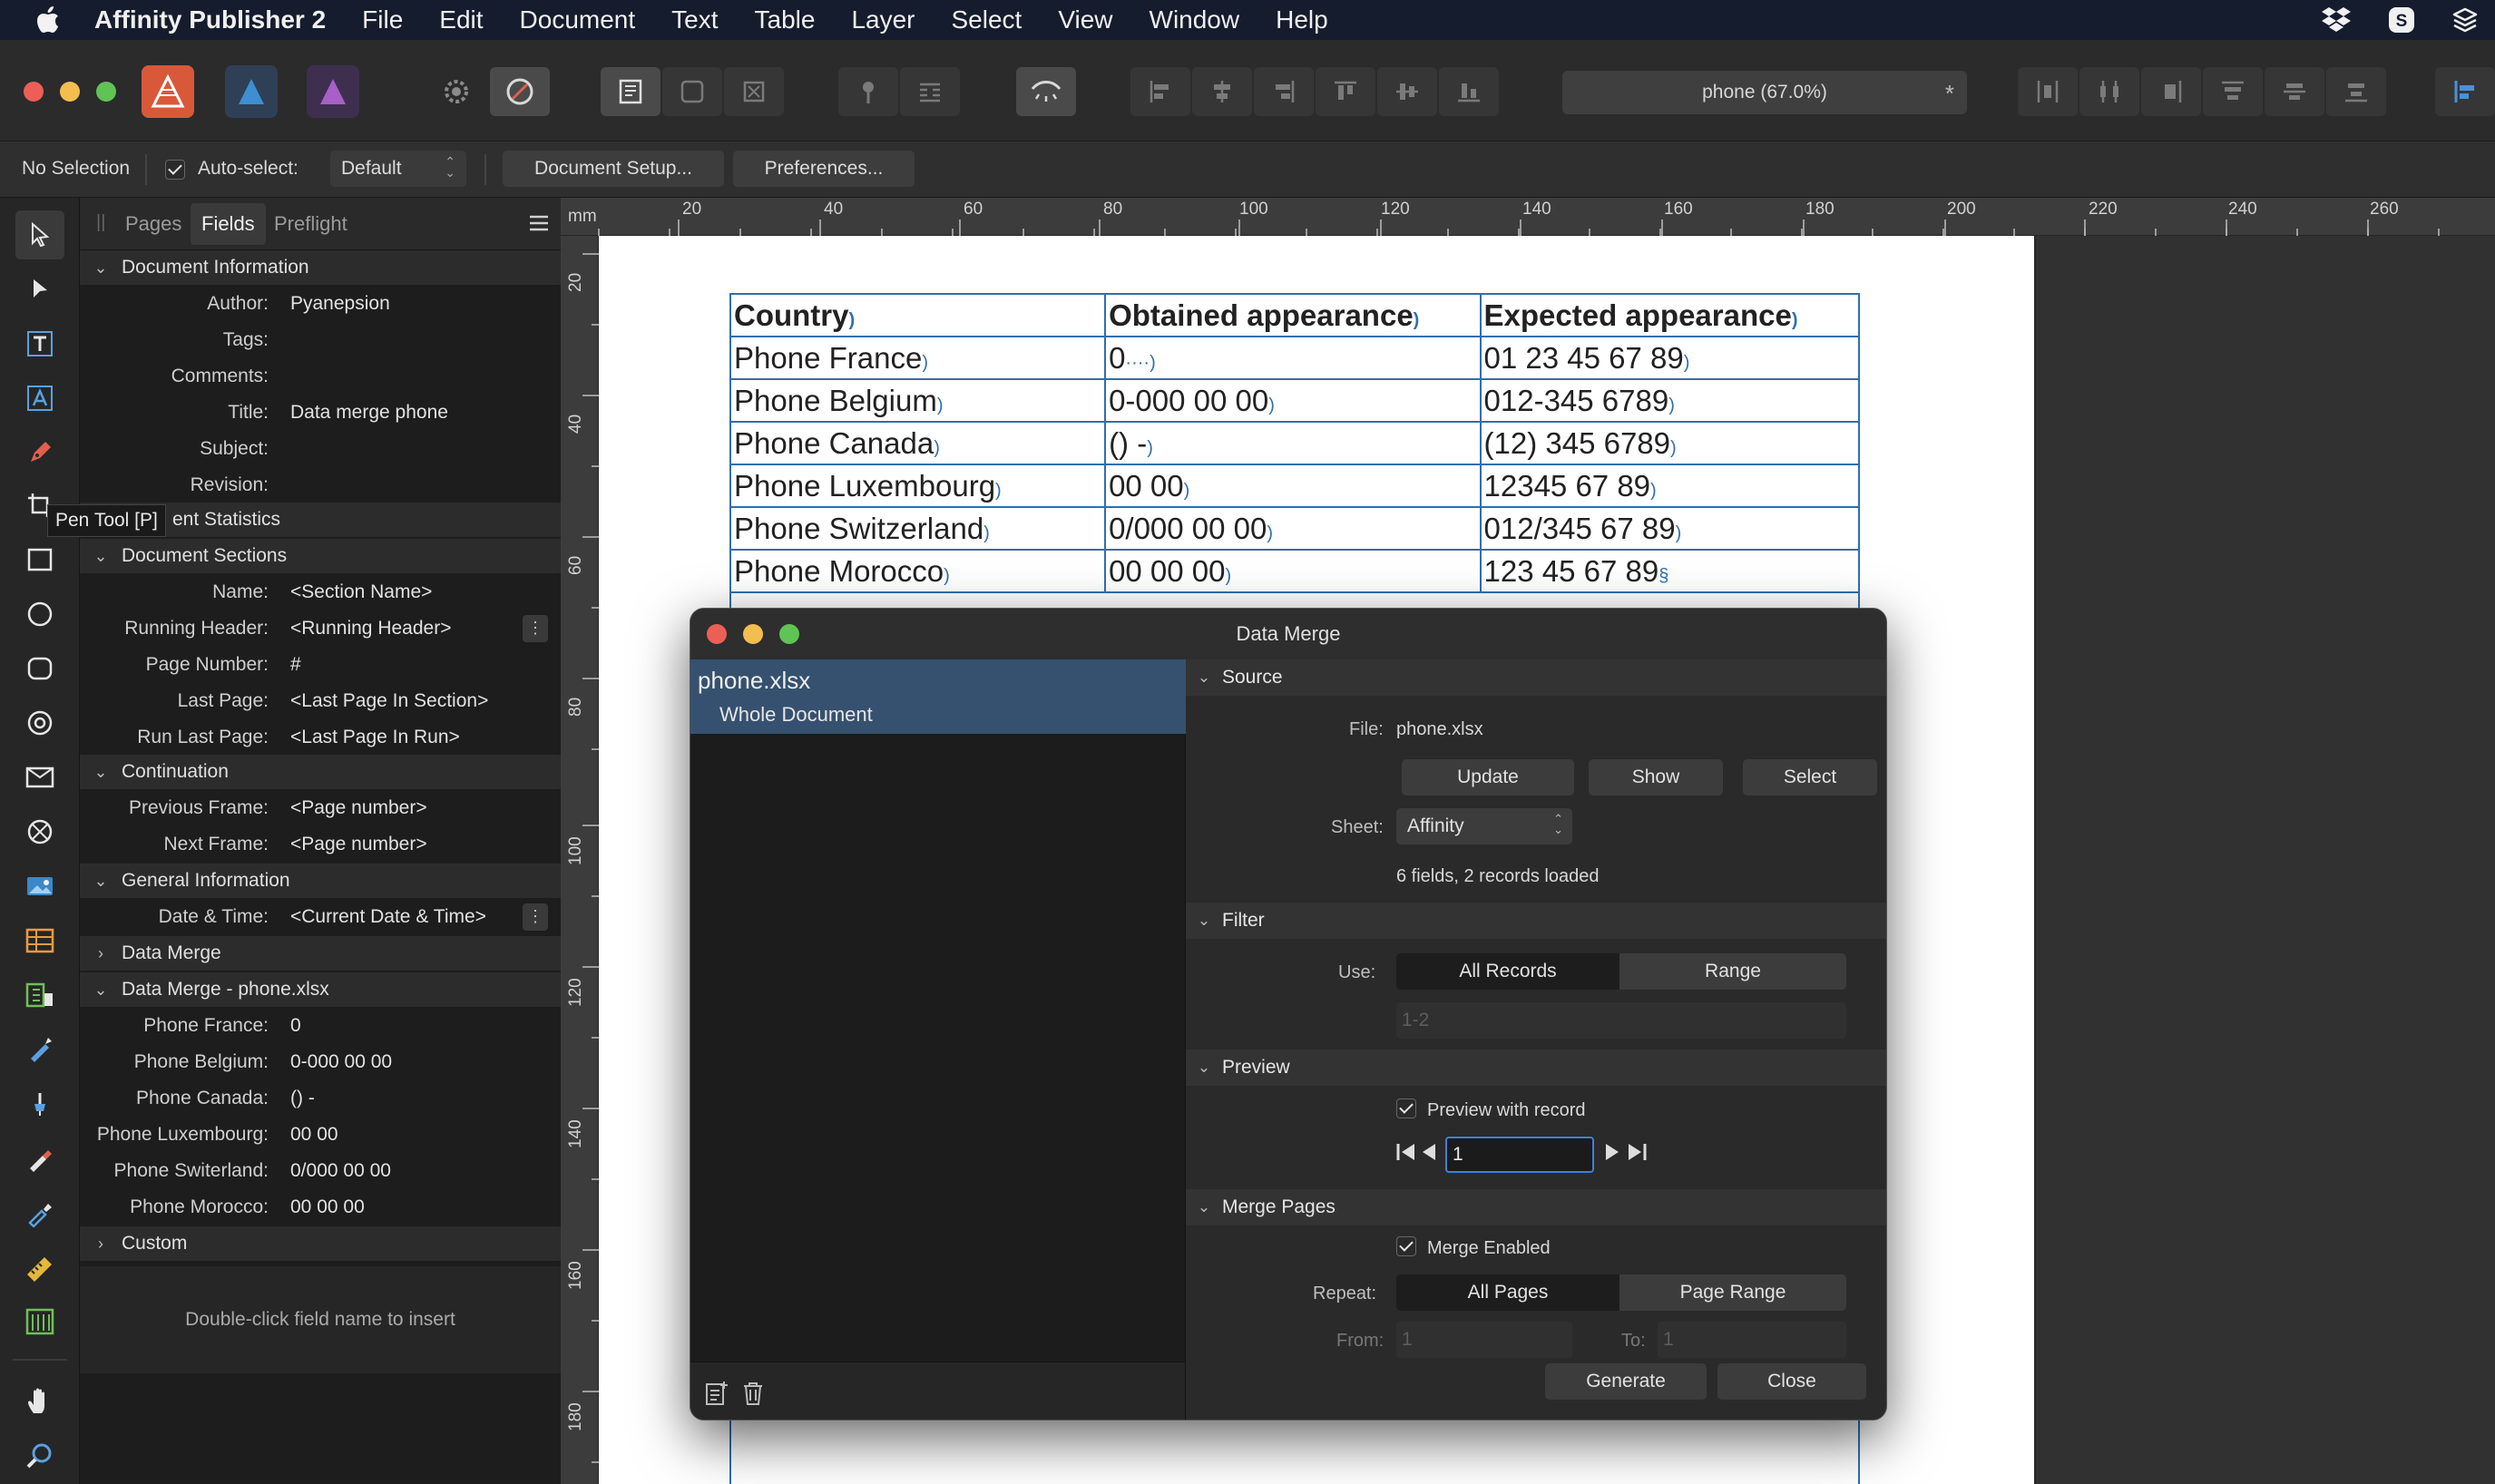  Describe the element at coordinates (1637, 1154) in the screenshot. I see `last-record-icon` at that location.